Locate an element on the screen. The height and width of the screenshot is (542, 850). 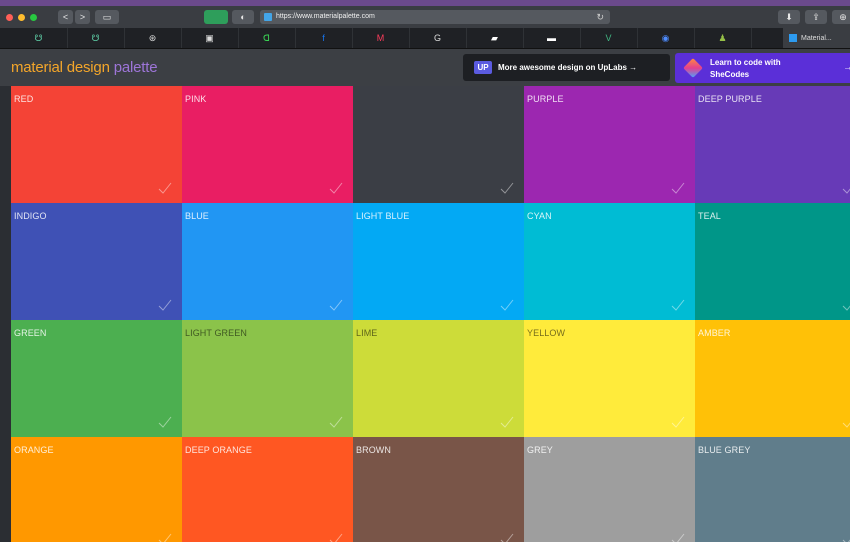
color-swatch-deep-purple: Deep Purple is located at coordinates (772, 144).